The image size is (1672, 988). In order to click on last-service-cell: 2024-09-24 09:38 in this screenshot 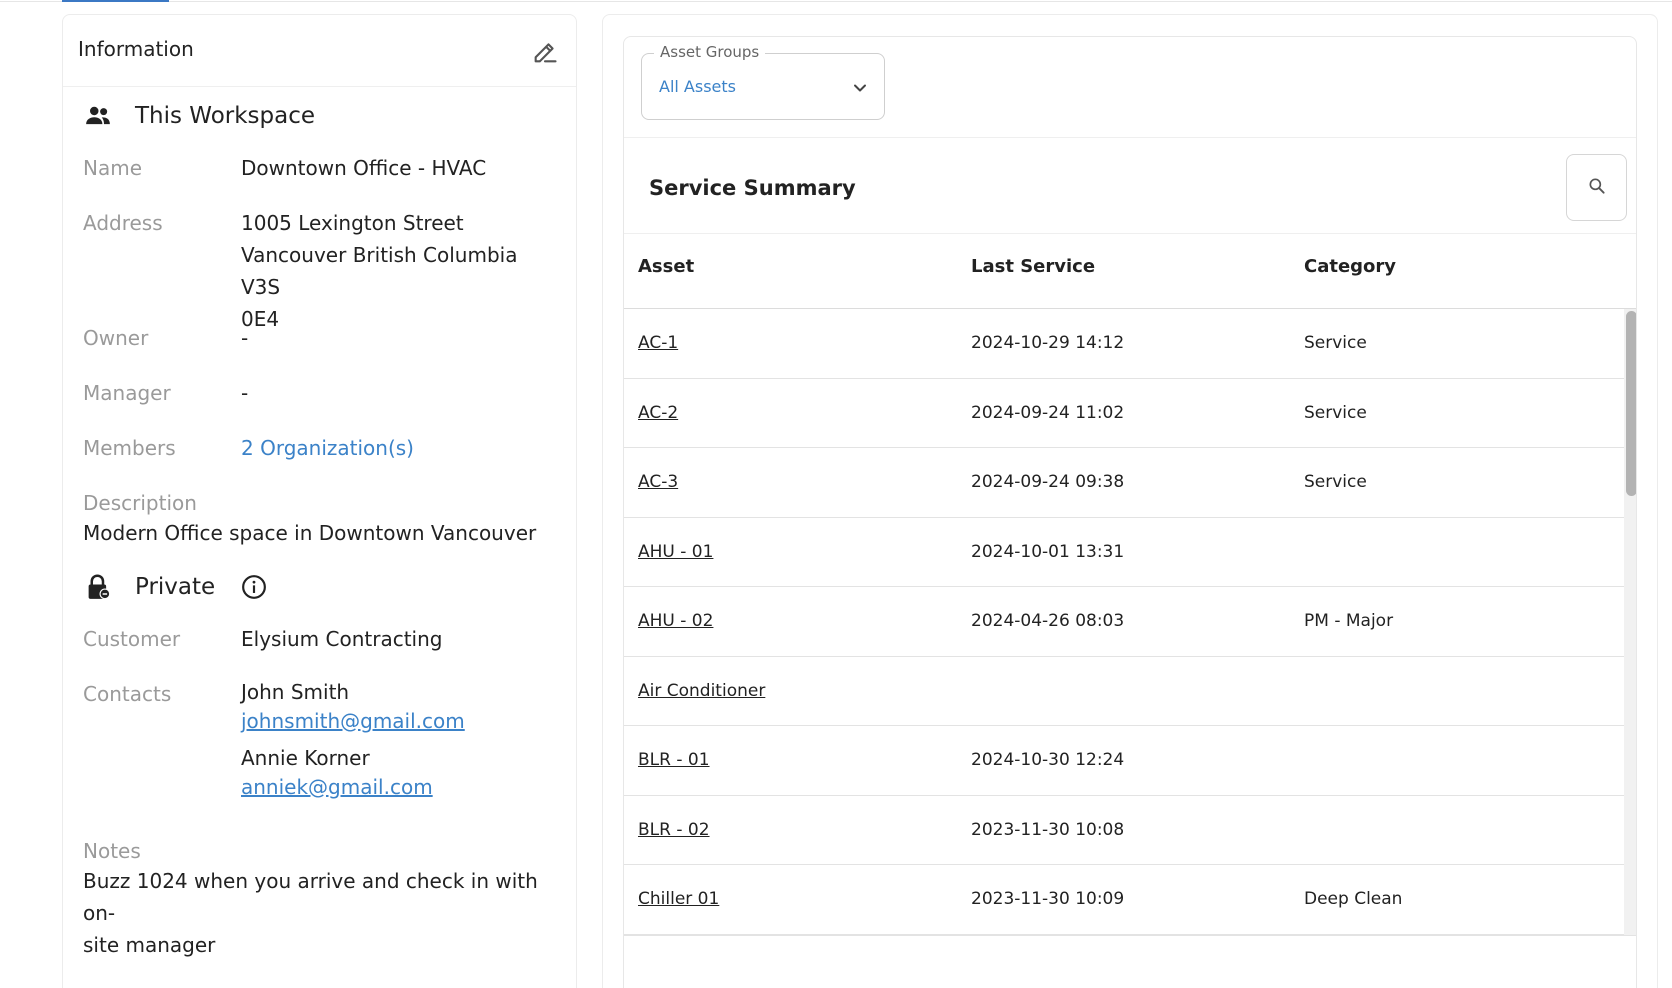, I will do `click(1048, 482)`.